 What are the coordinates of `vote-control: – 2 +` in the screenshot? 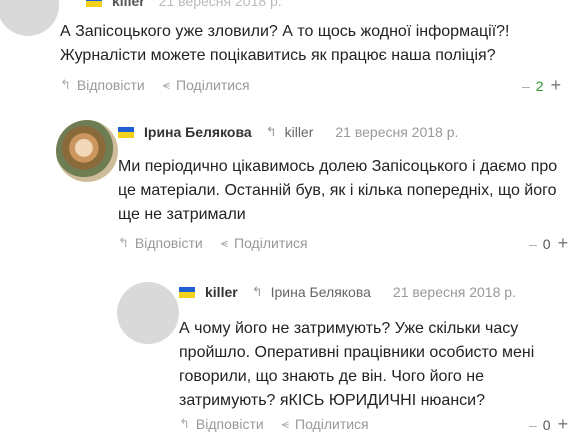 It's located at (541, 85).